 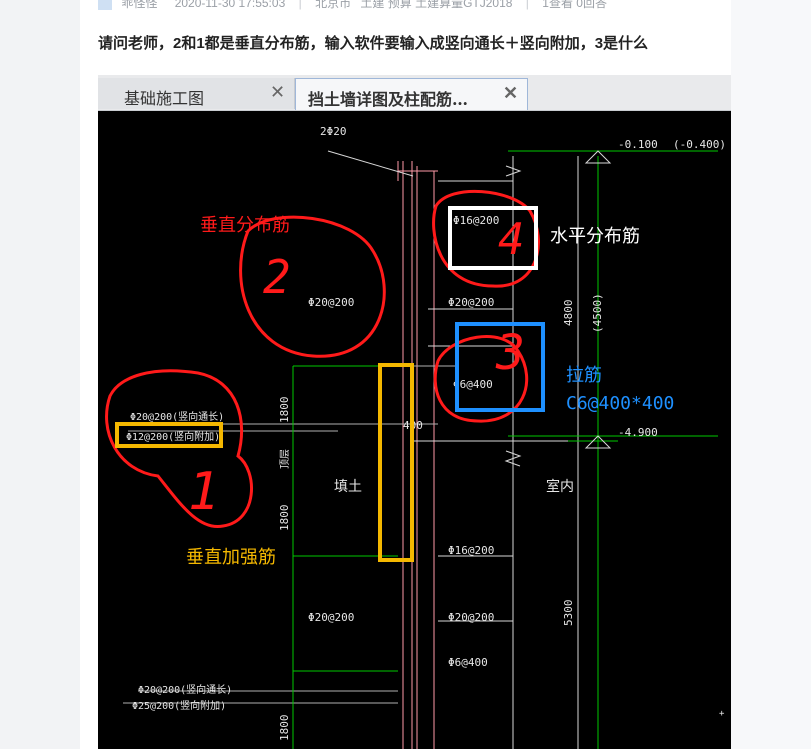 What do you see at coordinates (396, 462) in the screenshot?
I see `vertical-reinf-highlight` at bounding box center [396, 462].